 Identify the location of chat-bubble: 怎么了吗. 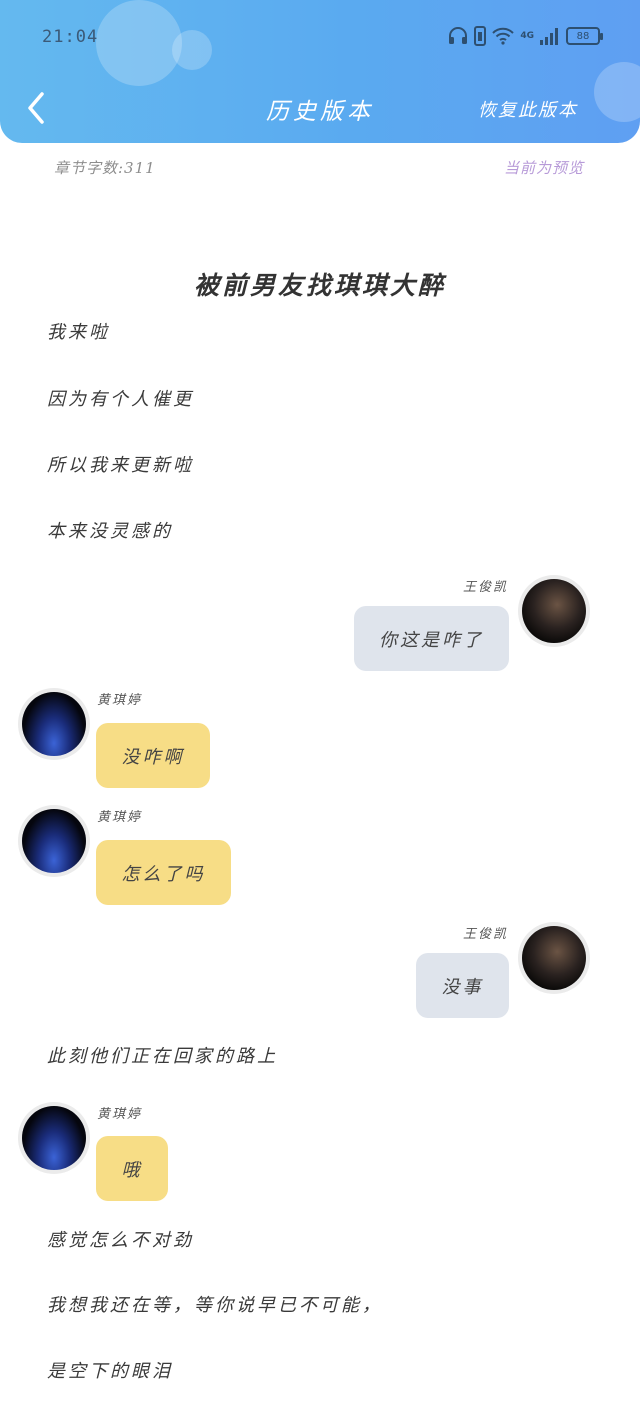
(163, 872).